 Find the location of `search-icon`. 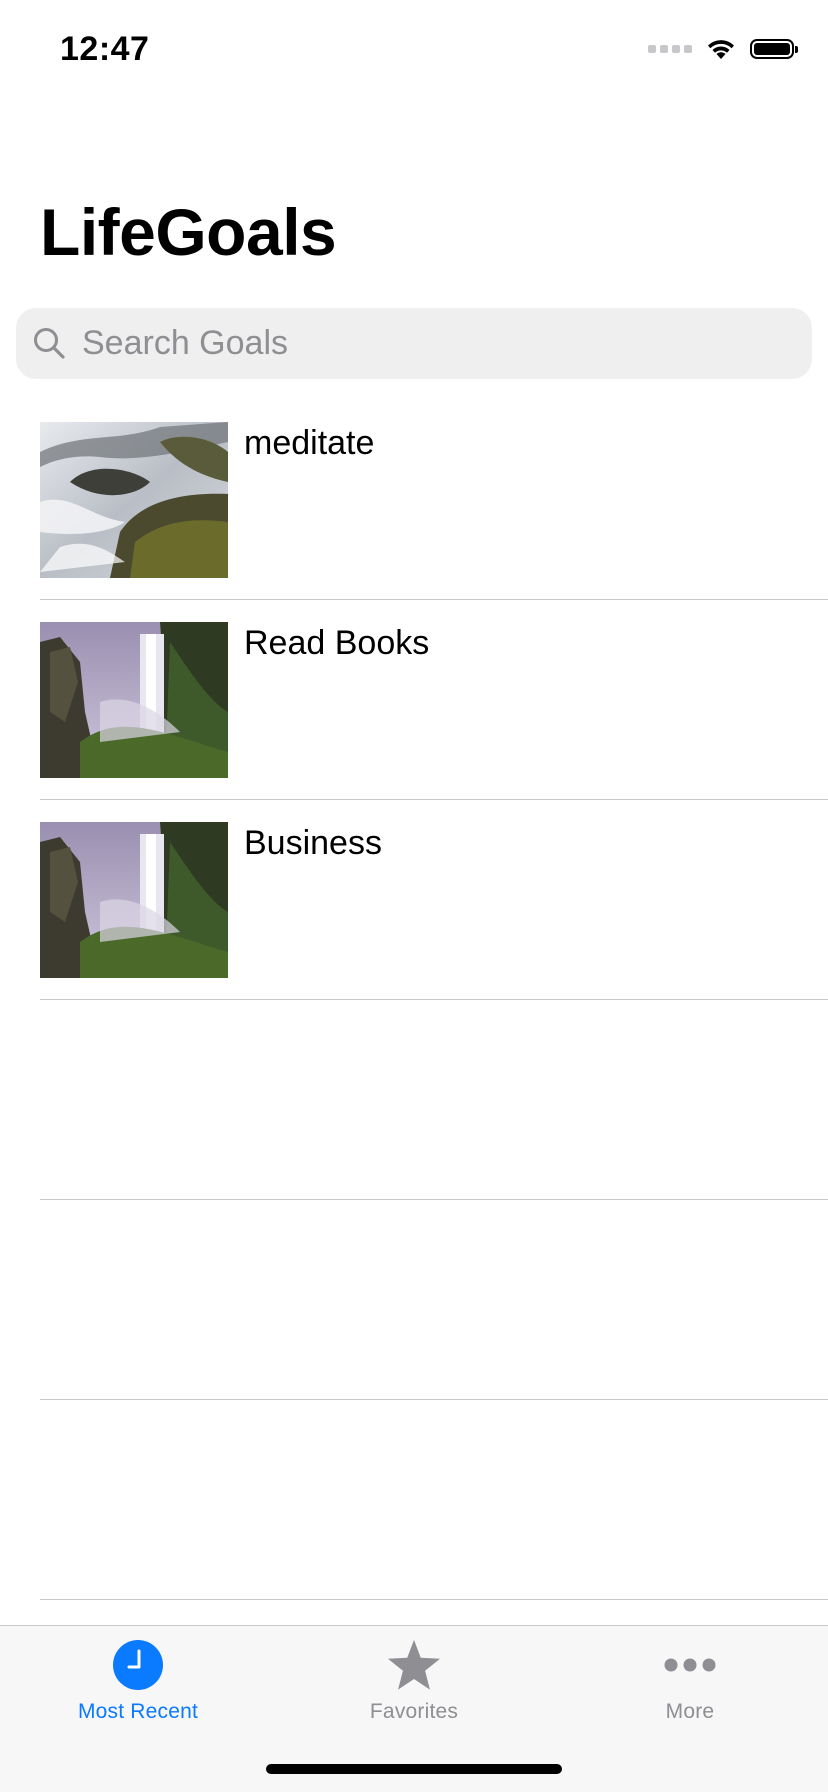

search-icon is located at coordinates (49, 343).